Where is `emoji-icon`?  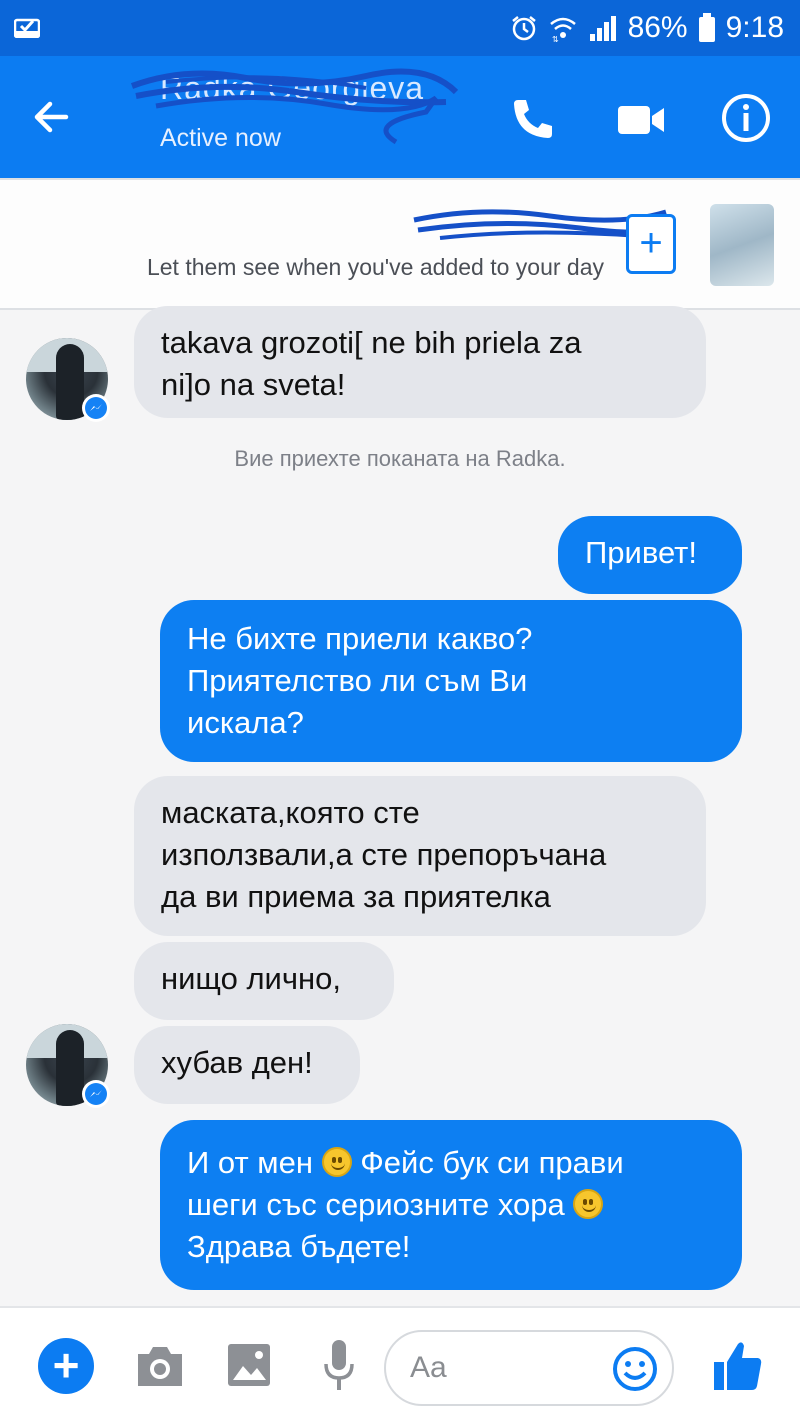
emoji-icon is located at coordinates (635, 1369).